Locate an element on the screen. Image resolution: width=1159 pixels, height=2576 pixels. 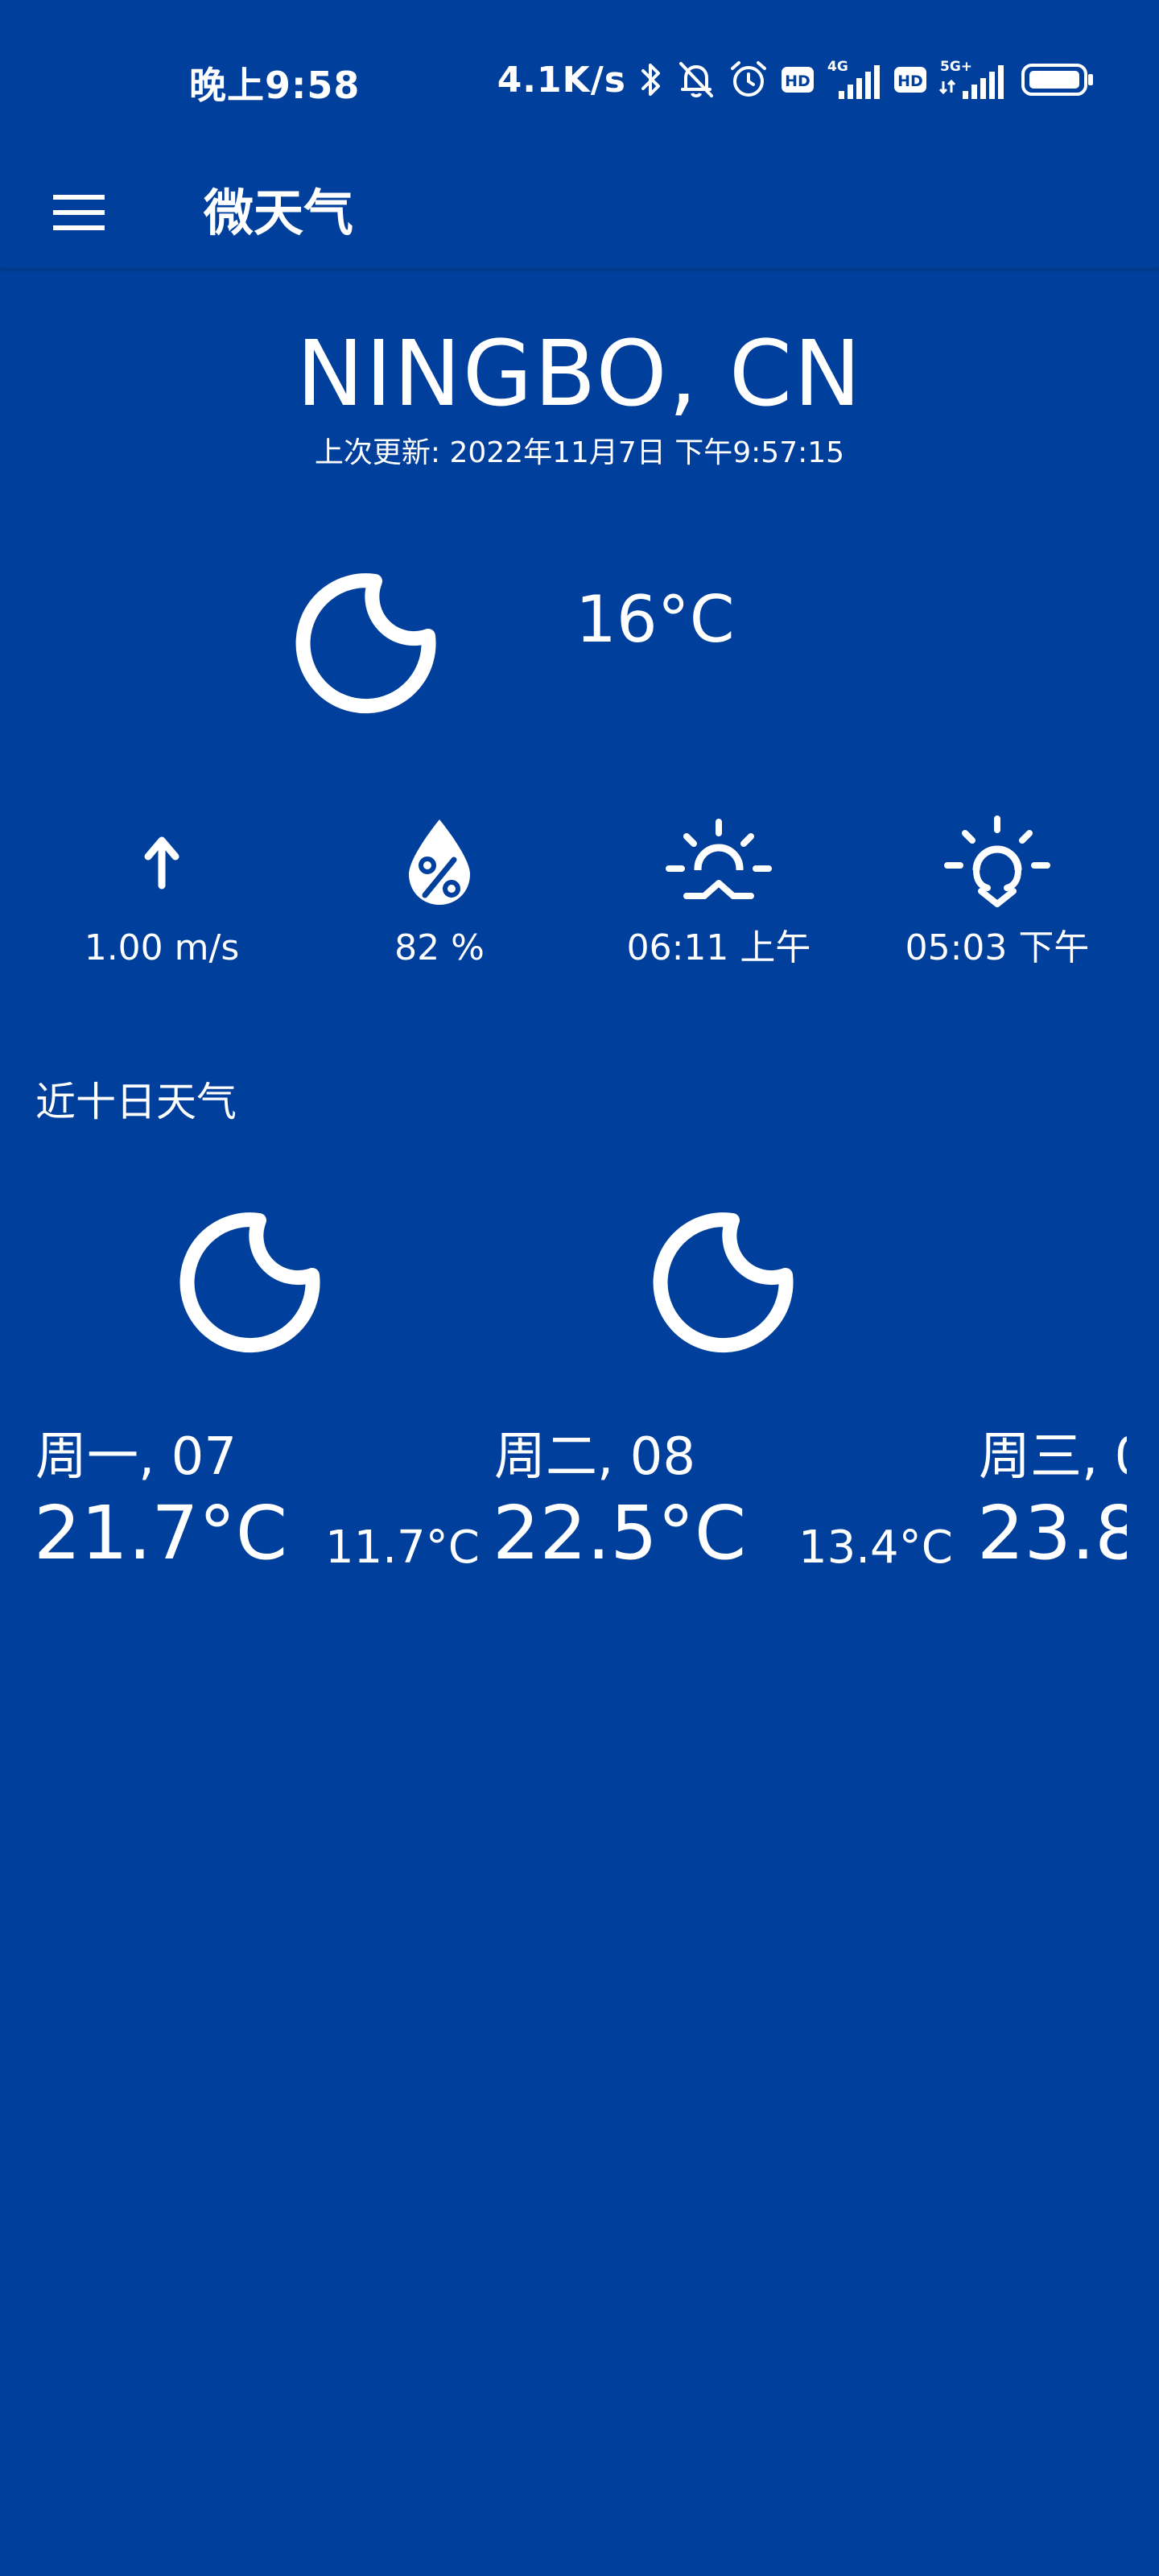
city-name: NINGBO, CN is located at coordinates (579, 374).